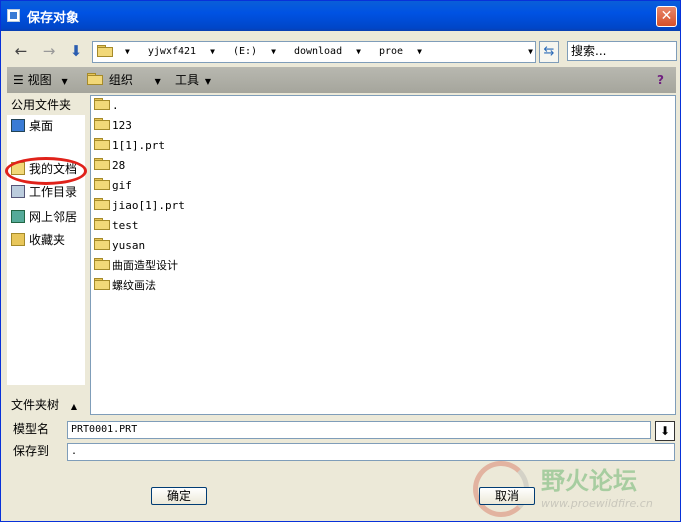  I want to click on folder-tree-label: 文件夹树, so click(35, 405).